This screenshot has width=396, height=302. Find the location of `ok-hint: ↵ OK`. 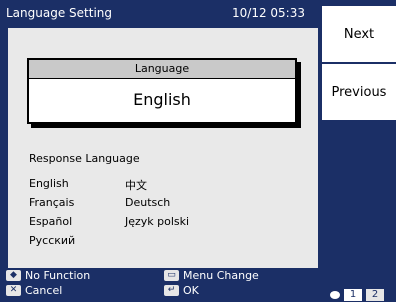

ok-hint: ↵ OK is located at coordinates (181, 290).